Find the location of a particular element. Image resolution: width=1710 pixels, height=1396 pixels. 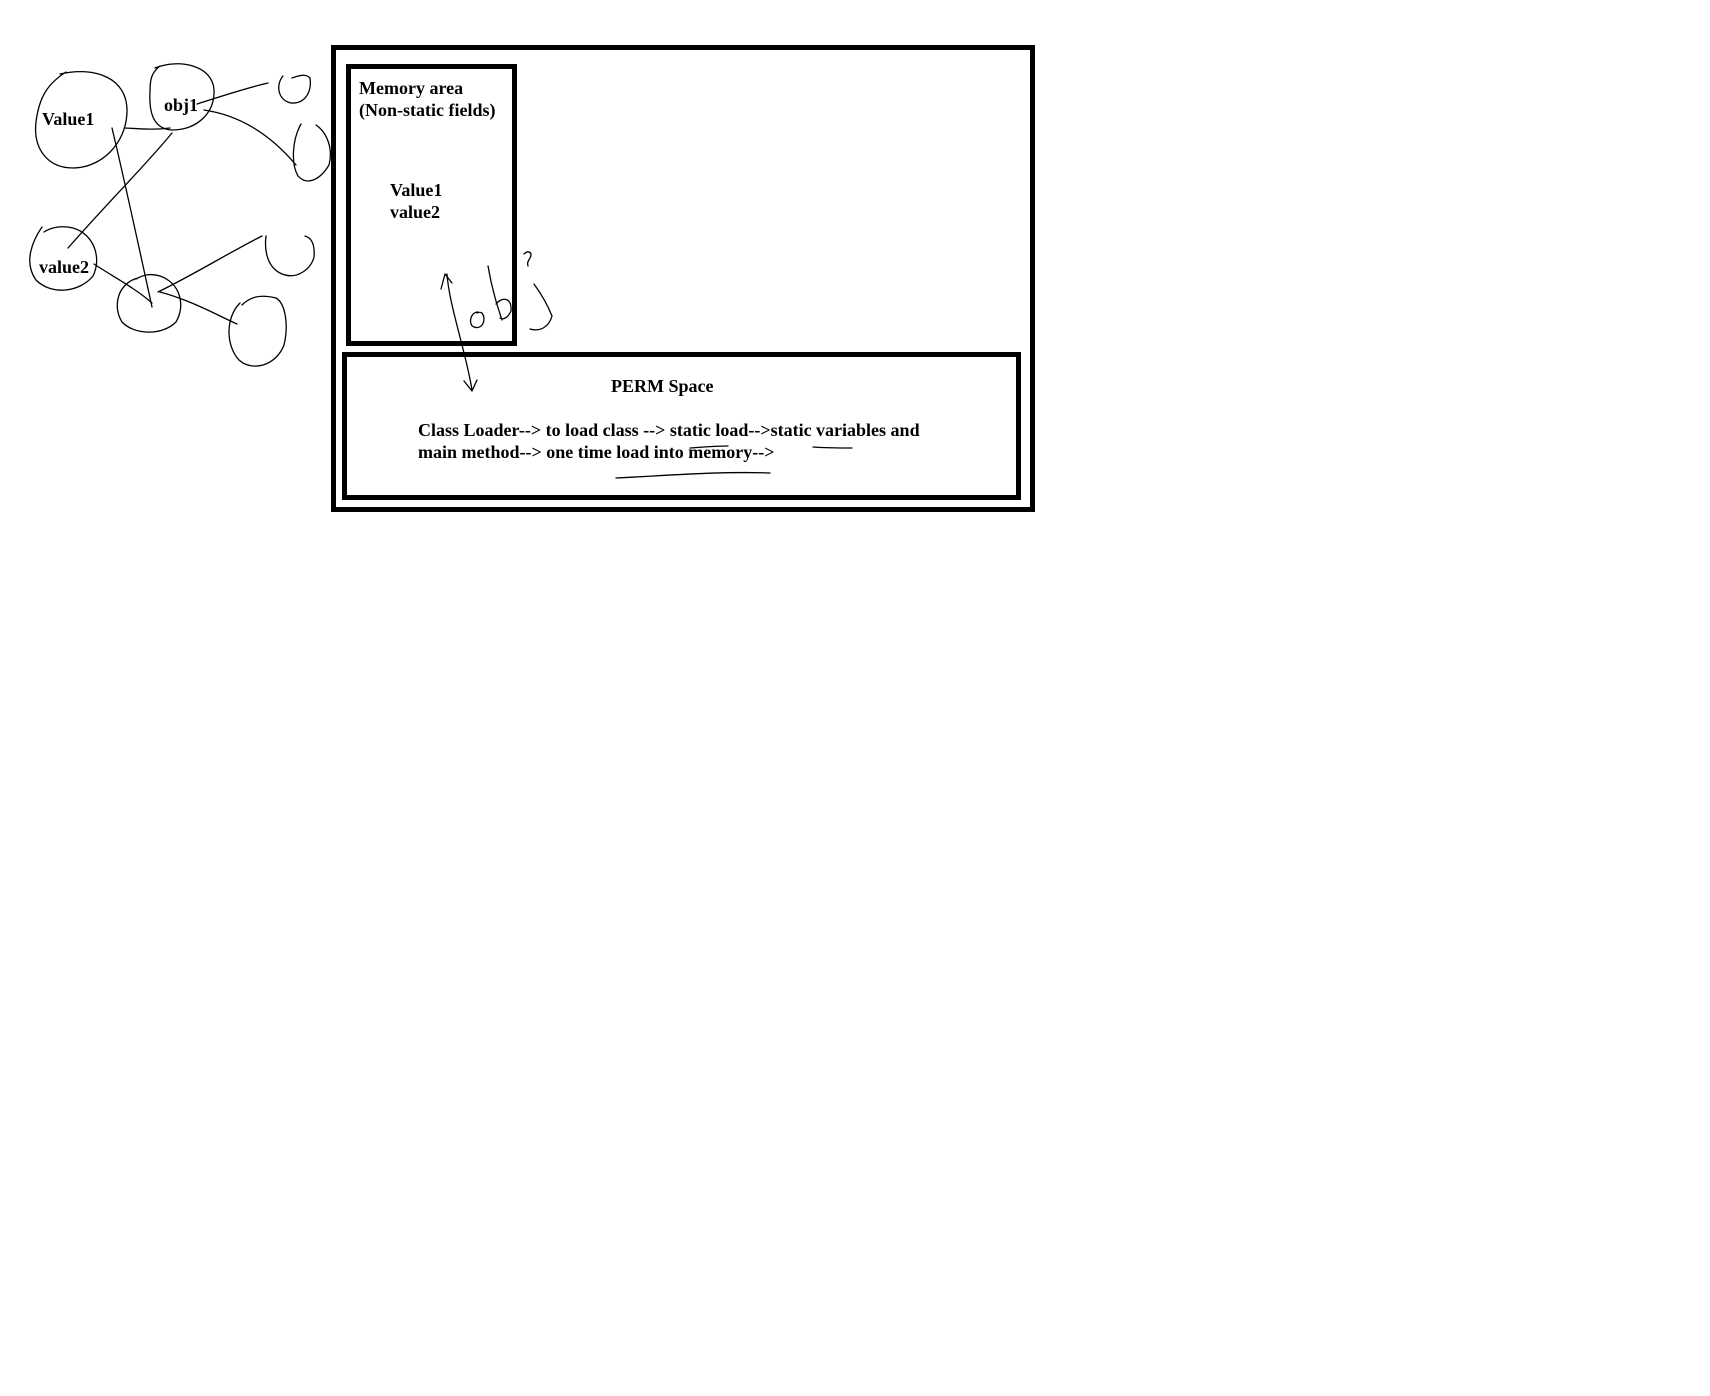

memory-area-title: Memory area is located at coordinates (411, 88).